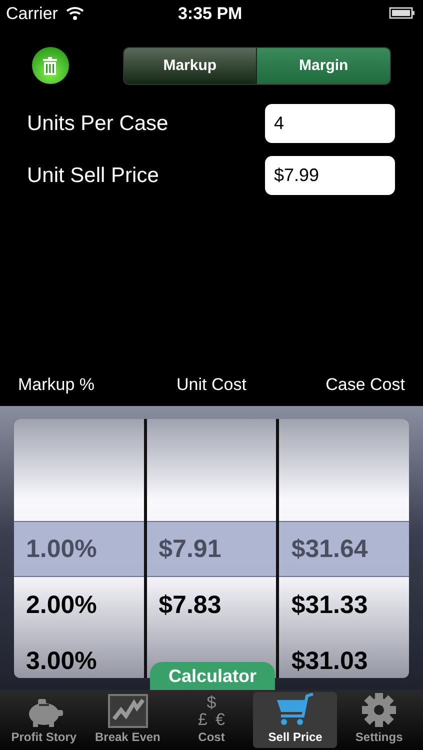  I want to click on input-field: $7.99, so click(330, 175).